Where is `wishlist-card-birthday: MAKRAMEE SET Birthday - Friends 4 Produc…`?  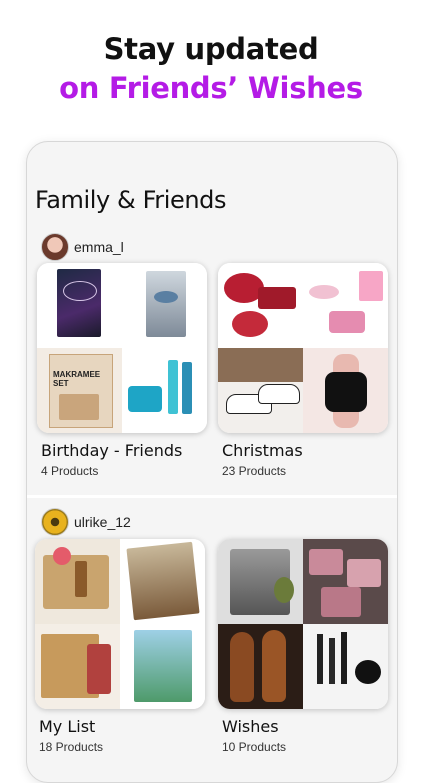 wishlist-card-birthday: MAKRAMEE SET Birthday - Friends 4 Produc… is located at coordinates (122, 370).